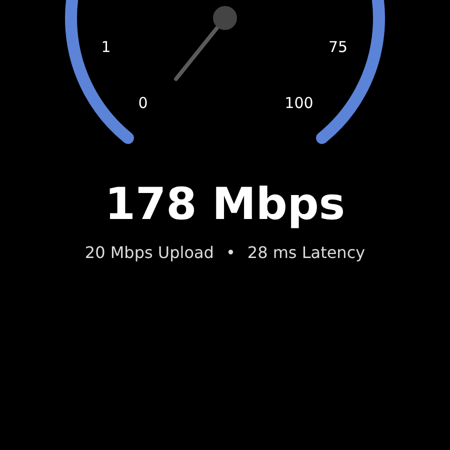 The height and width of the screenshot is (450, 450). What do you see at coordinates (225, 205) in the screenshot?
I see `speed-reading: 178 Mbps` at bounding box center [225, 205].